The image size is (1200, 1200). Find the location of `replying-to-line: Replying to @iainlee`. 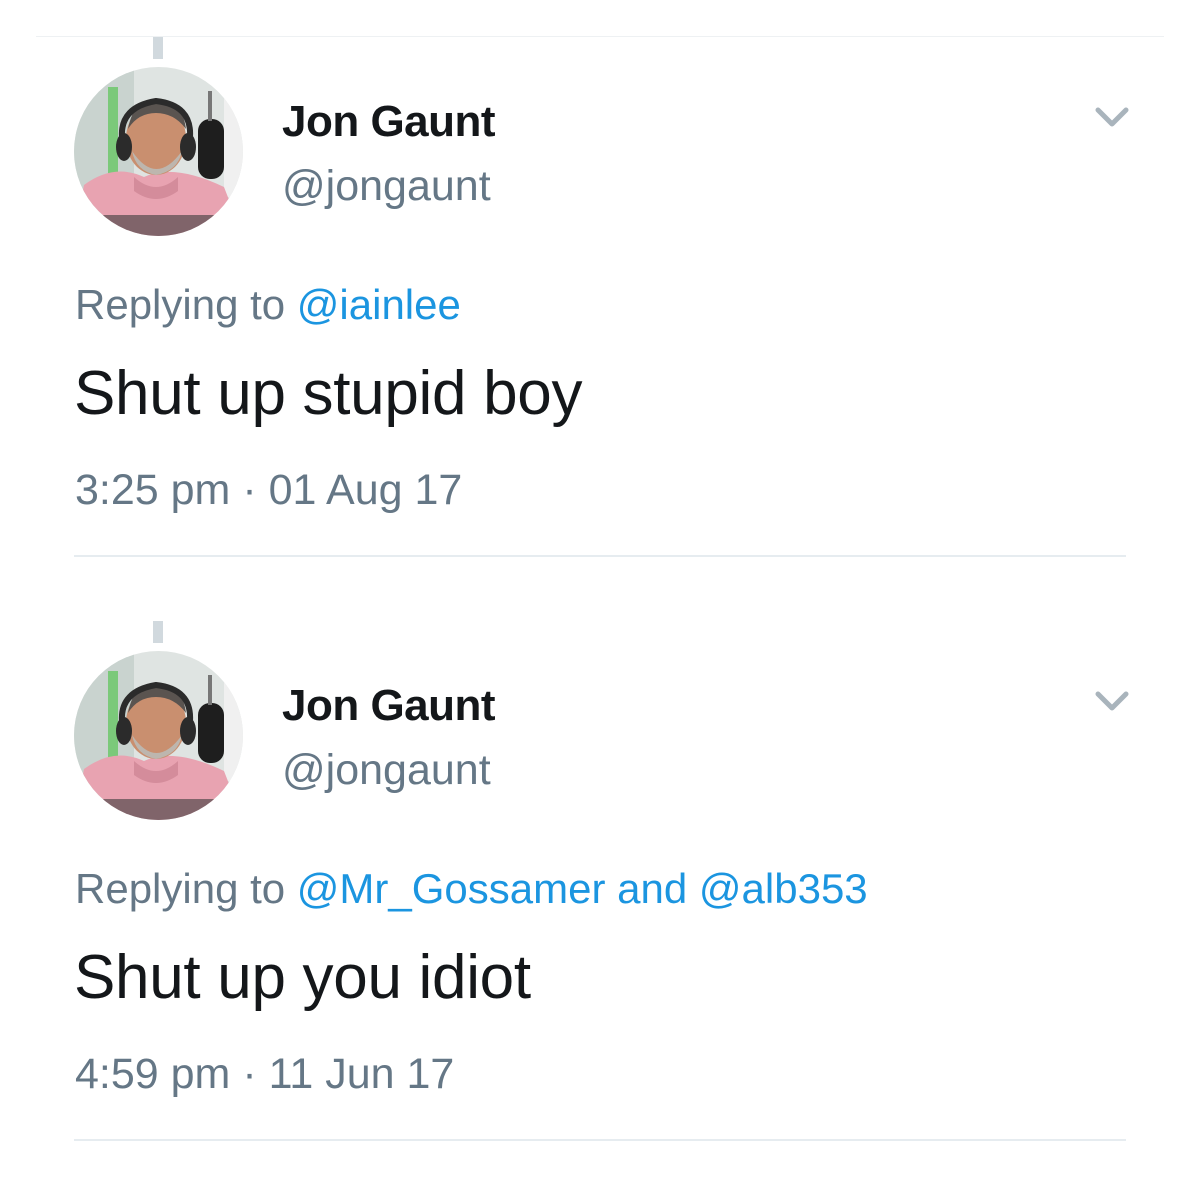

replying-to-line: Replying to @iainlee is located at coordinates (268, 305).